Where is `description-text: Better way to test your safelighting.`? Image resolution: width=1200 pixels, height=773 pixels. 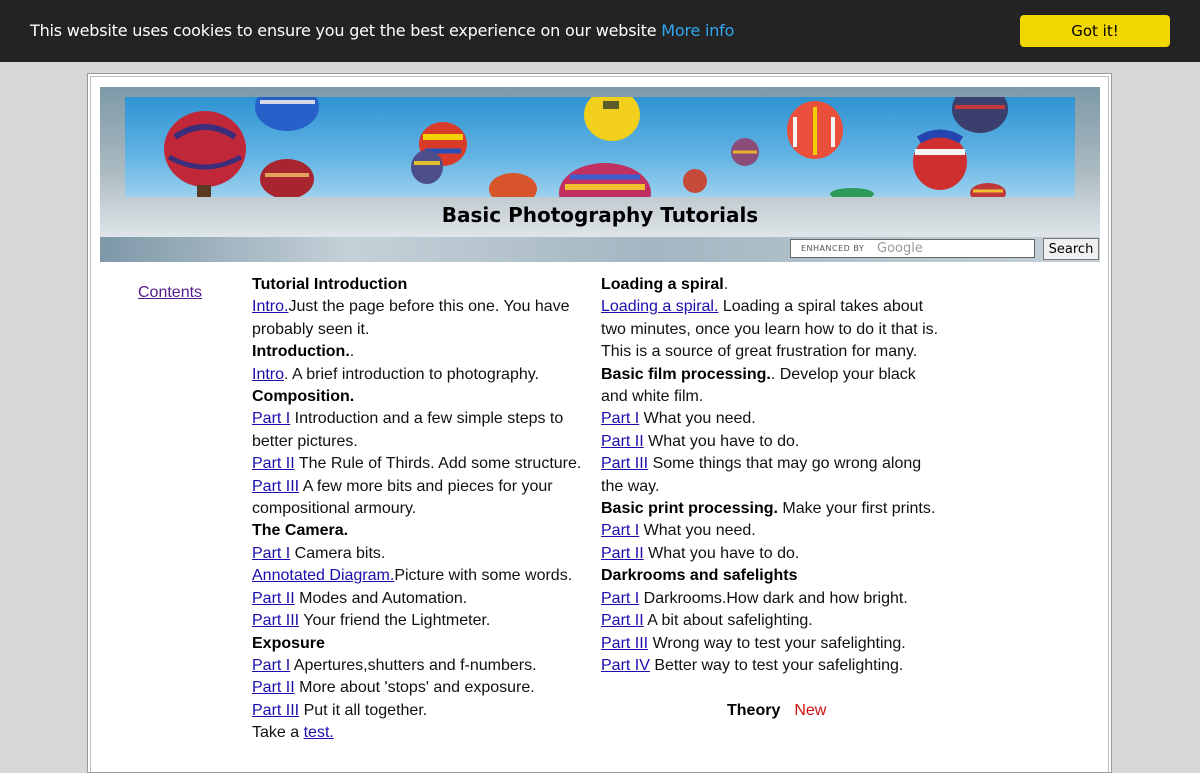
description-text: Better way to test your safelighting. is located at coordinates (776, 665).